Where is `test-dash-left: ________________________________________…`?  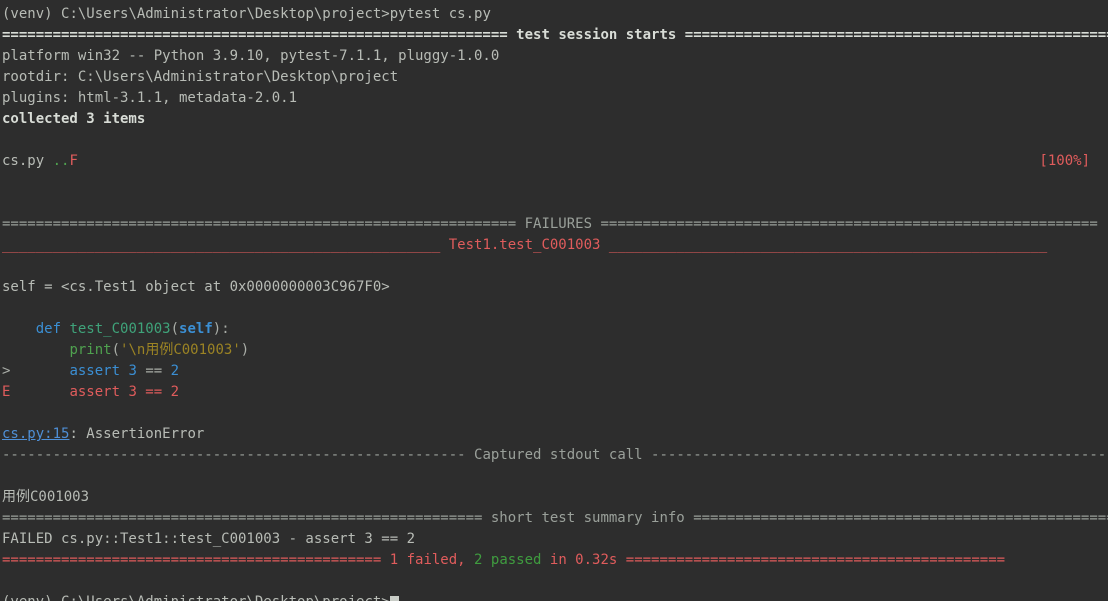 test-dash-left: ________________________________________… is located at coordinates (221, 245).